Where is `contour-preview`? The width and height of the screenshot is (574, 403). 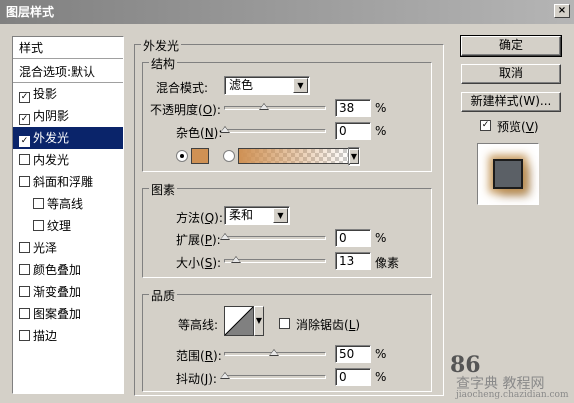
contour-preview is located at coordinates (239, 321).